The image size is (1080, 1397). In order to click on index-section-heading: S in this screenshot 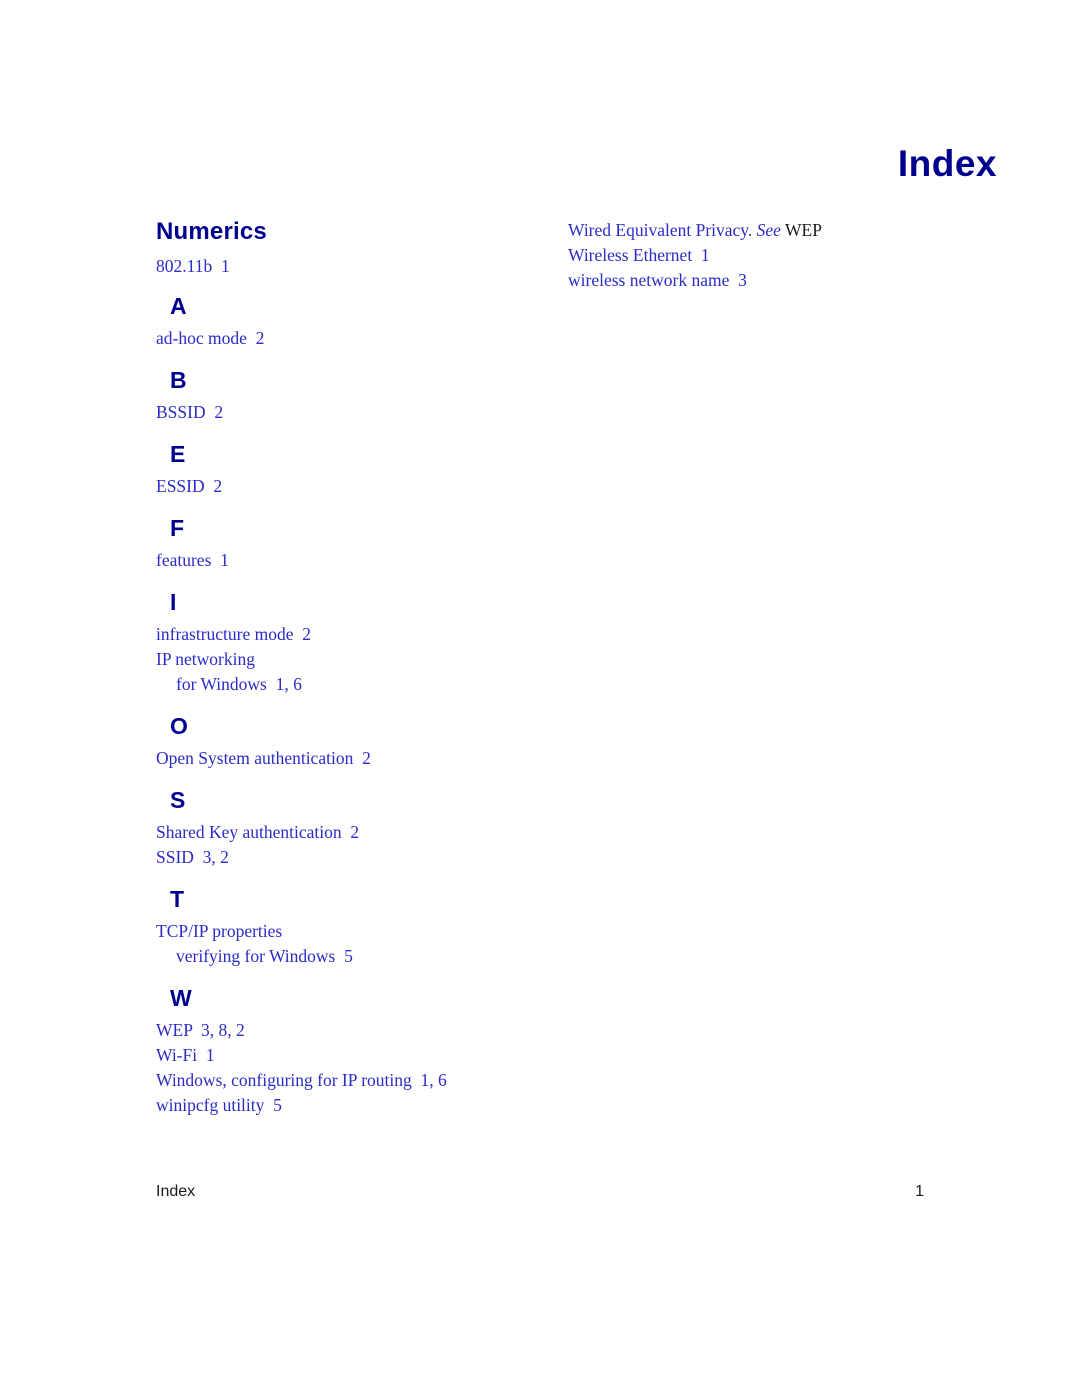, I will do `click(178, 800)`.